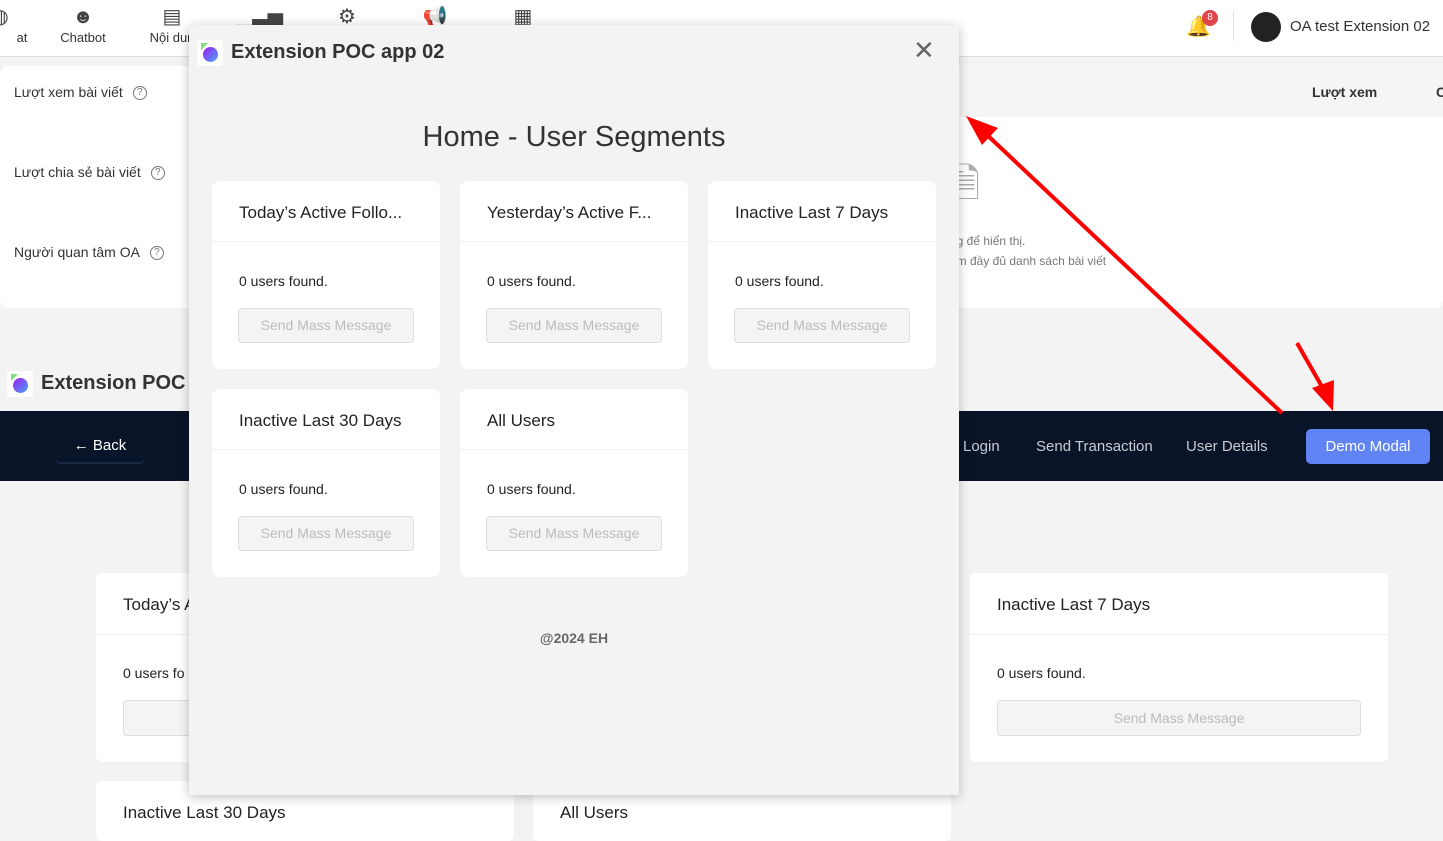 This screenshot has width=1443, height=841. What do you see at coordinates (924, 50) in the screenshot?
I see `close-icon: ✕` at bounding box center [924, 50].